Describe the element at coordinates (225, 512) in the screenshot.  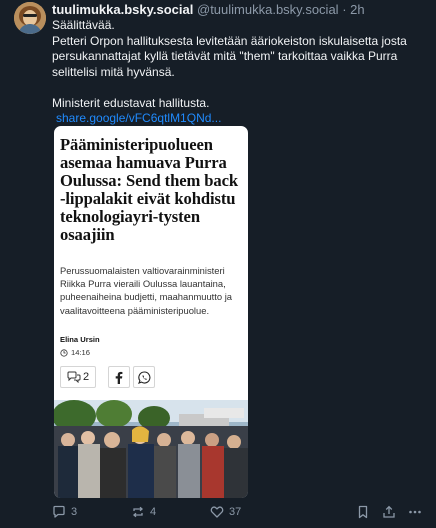
I see `like-button: 37` at that location.